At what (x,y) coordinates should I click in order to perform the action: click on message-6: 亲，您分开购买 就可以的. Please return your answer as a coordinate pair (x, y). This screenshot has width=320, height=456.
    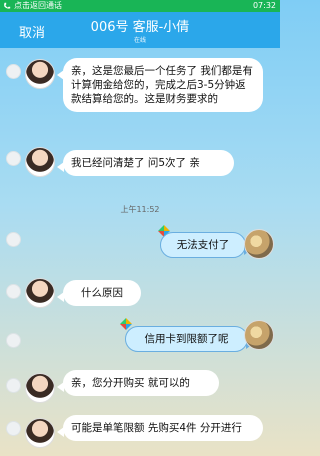
    Looking at the image, I should click on (138, 383).